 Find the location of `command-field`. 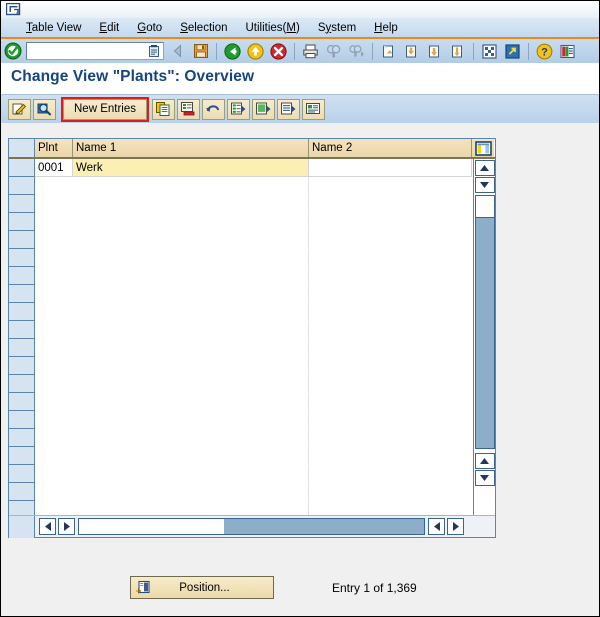

command-field is located at coordinates (95, 51).